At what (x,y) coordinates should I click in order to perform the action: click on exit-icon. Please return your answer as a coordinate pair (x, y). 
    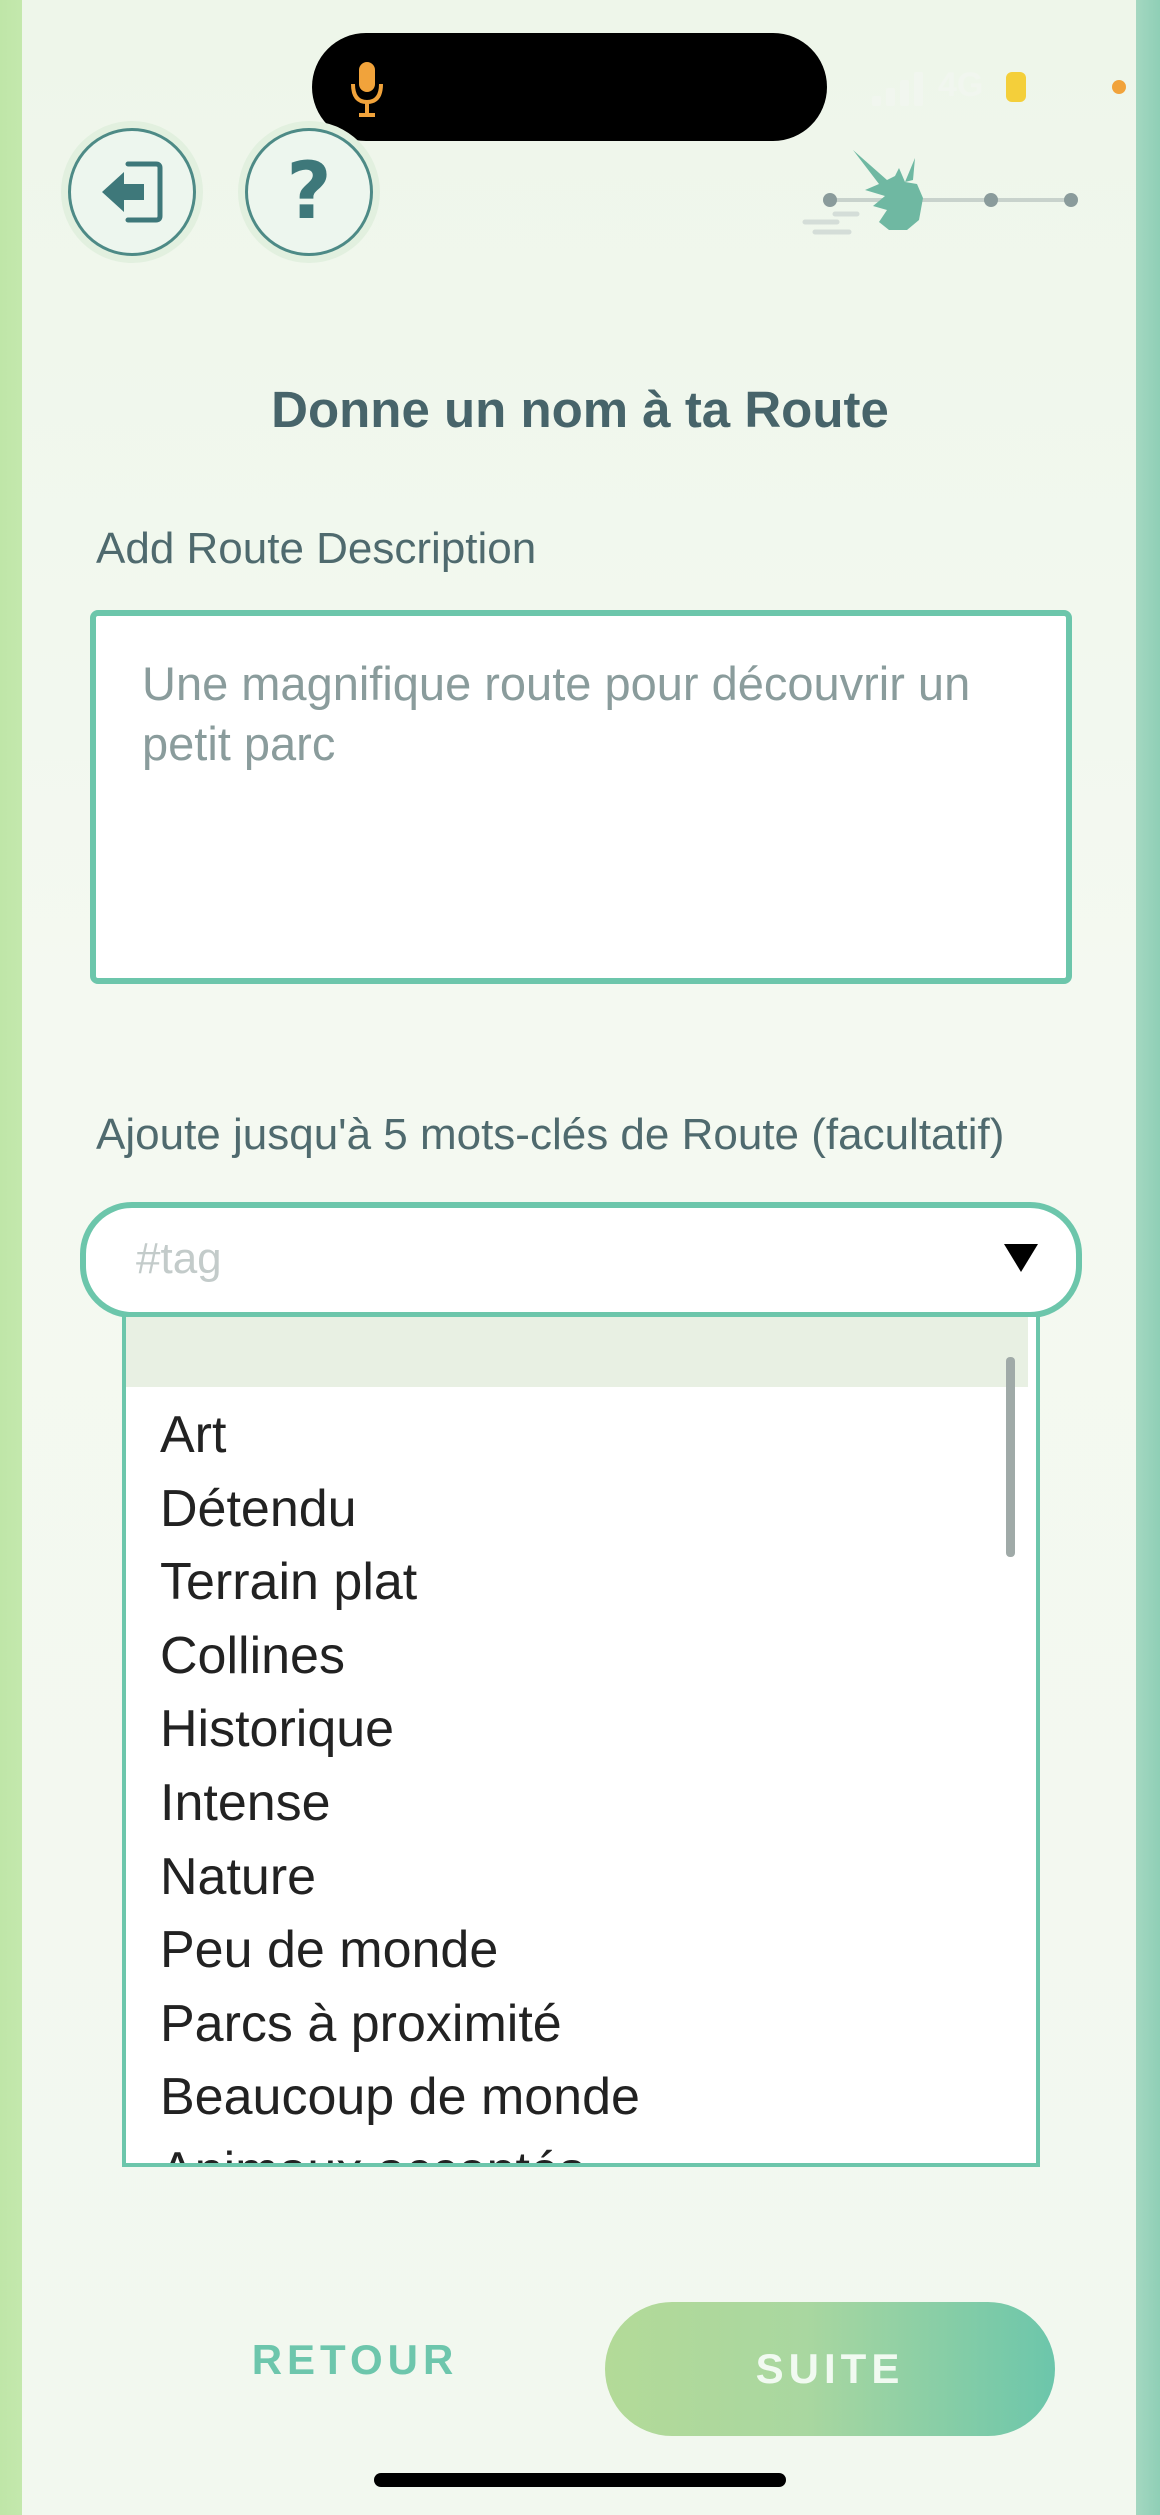
    Looking at the image, I should click on (132, 192).